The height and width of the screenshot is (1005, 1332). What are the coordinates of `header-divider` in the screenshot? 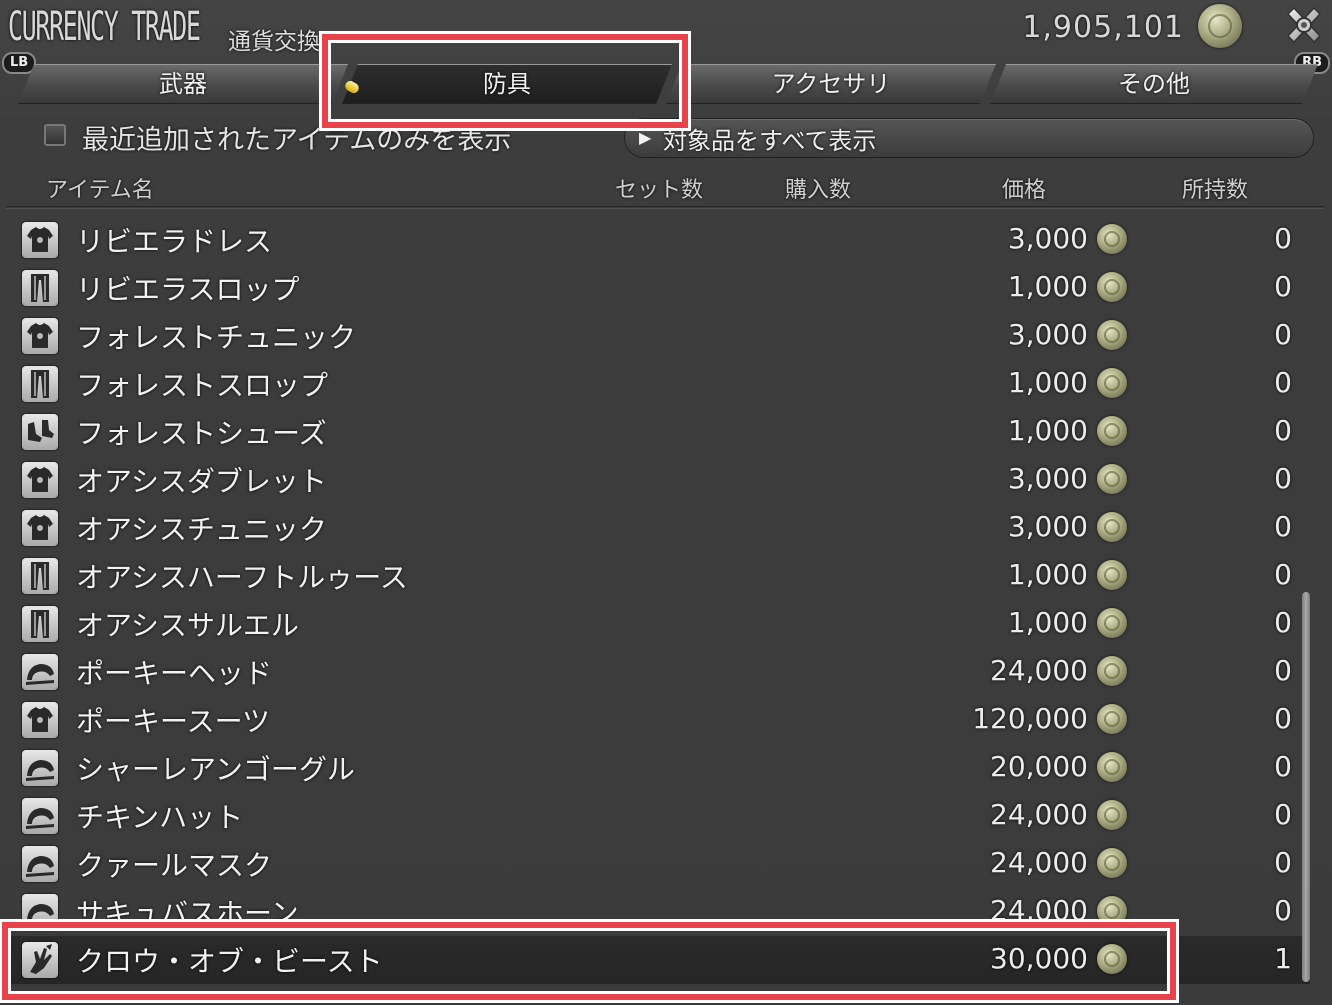 It's located at (665, 207).